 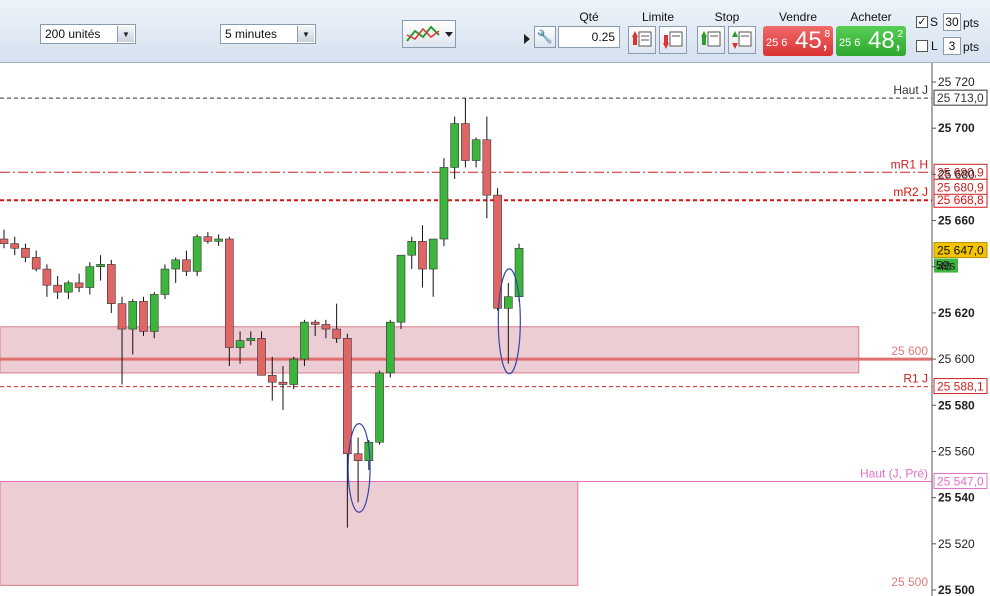 What do you see at coordinates (900, 34) in the screenshot?
I see `buy-price-sup: 2` at bounding box center [900, 34].